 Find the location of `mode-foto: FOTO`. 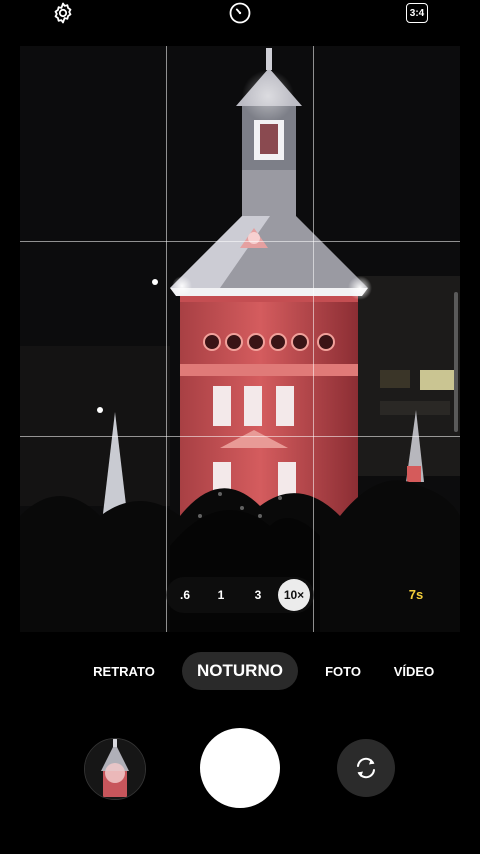

mode-foto: FOTO is located at coordinates (343, 671).